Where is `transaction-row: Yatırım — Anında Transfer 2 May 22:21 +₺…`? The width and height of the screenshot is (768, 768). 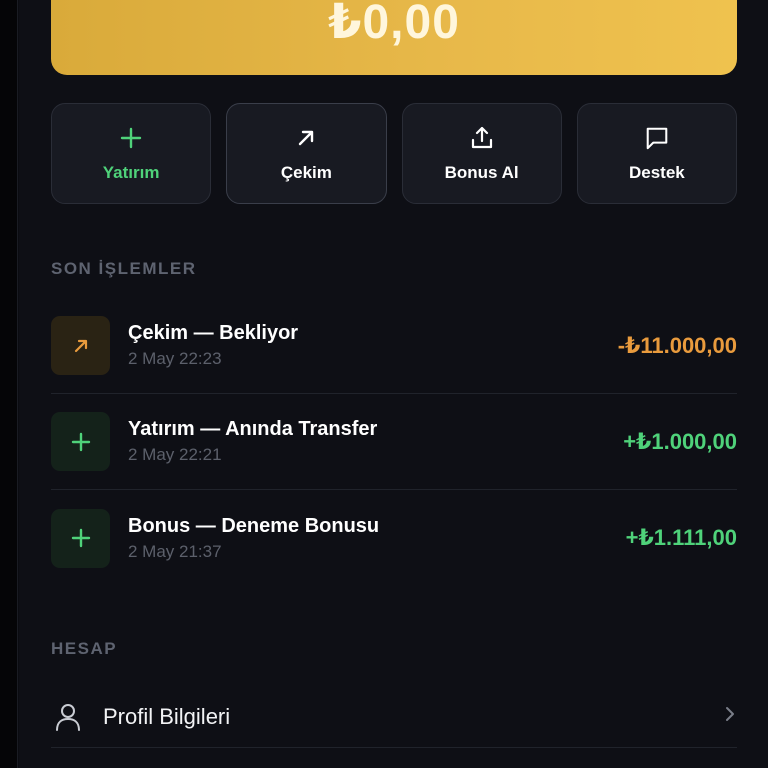 transaction-row: Yatırım — Anında Transfer 2 May 22:21 +₺… is located at coordinates (394, 442).